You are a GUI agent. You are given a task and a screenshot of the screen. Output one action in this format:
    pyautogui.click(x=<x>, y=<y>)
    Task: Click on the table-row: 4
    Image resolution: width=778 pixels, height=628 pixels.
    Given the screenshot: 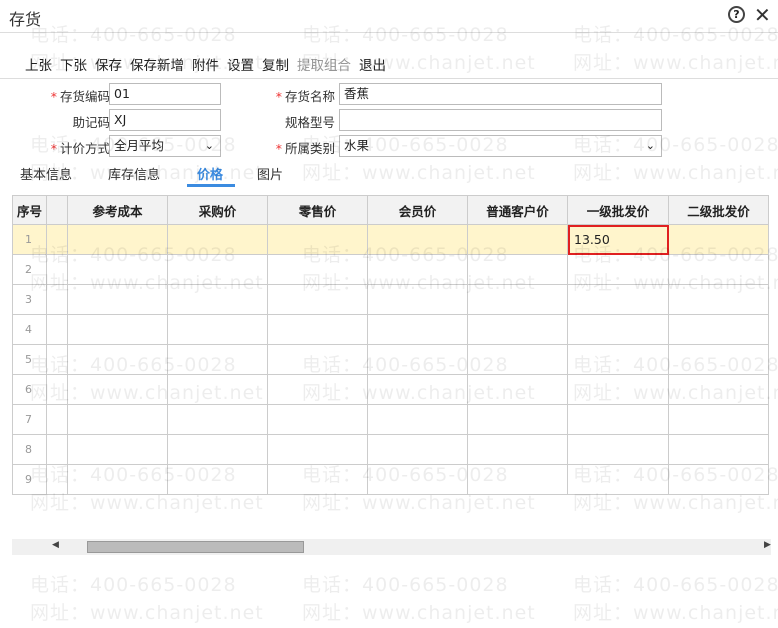 What is the action you would take?
    pyautogui.click(x=390, y=329)
    